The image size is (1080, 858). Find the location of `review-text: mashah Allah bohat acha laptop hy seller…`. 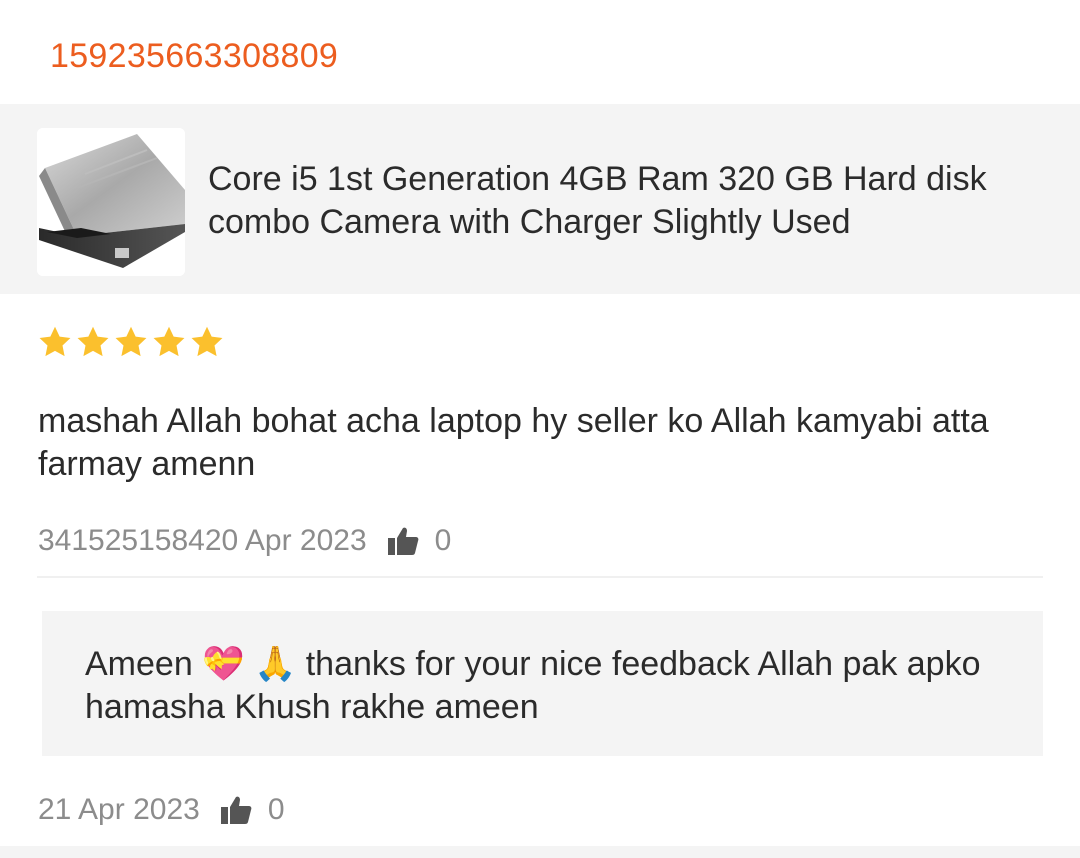

review-text: mashah Allah bohat acha laptop hy seller… is located at coordinates (513, 442).